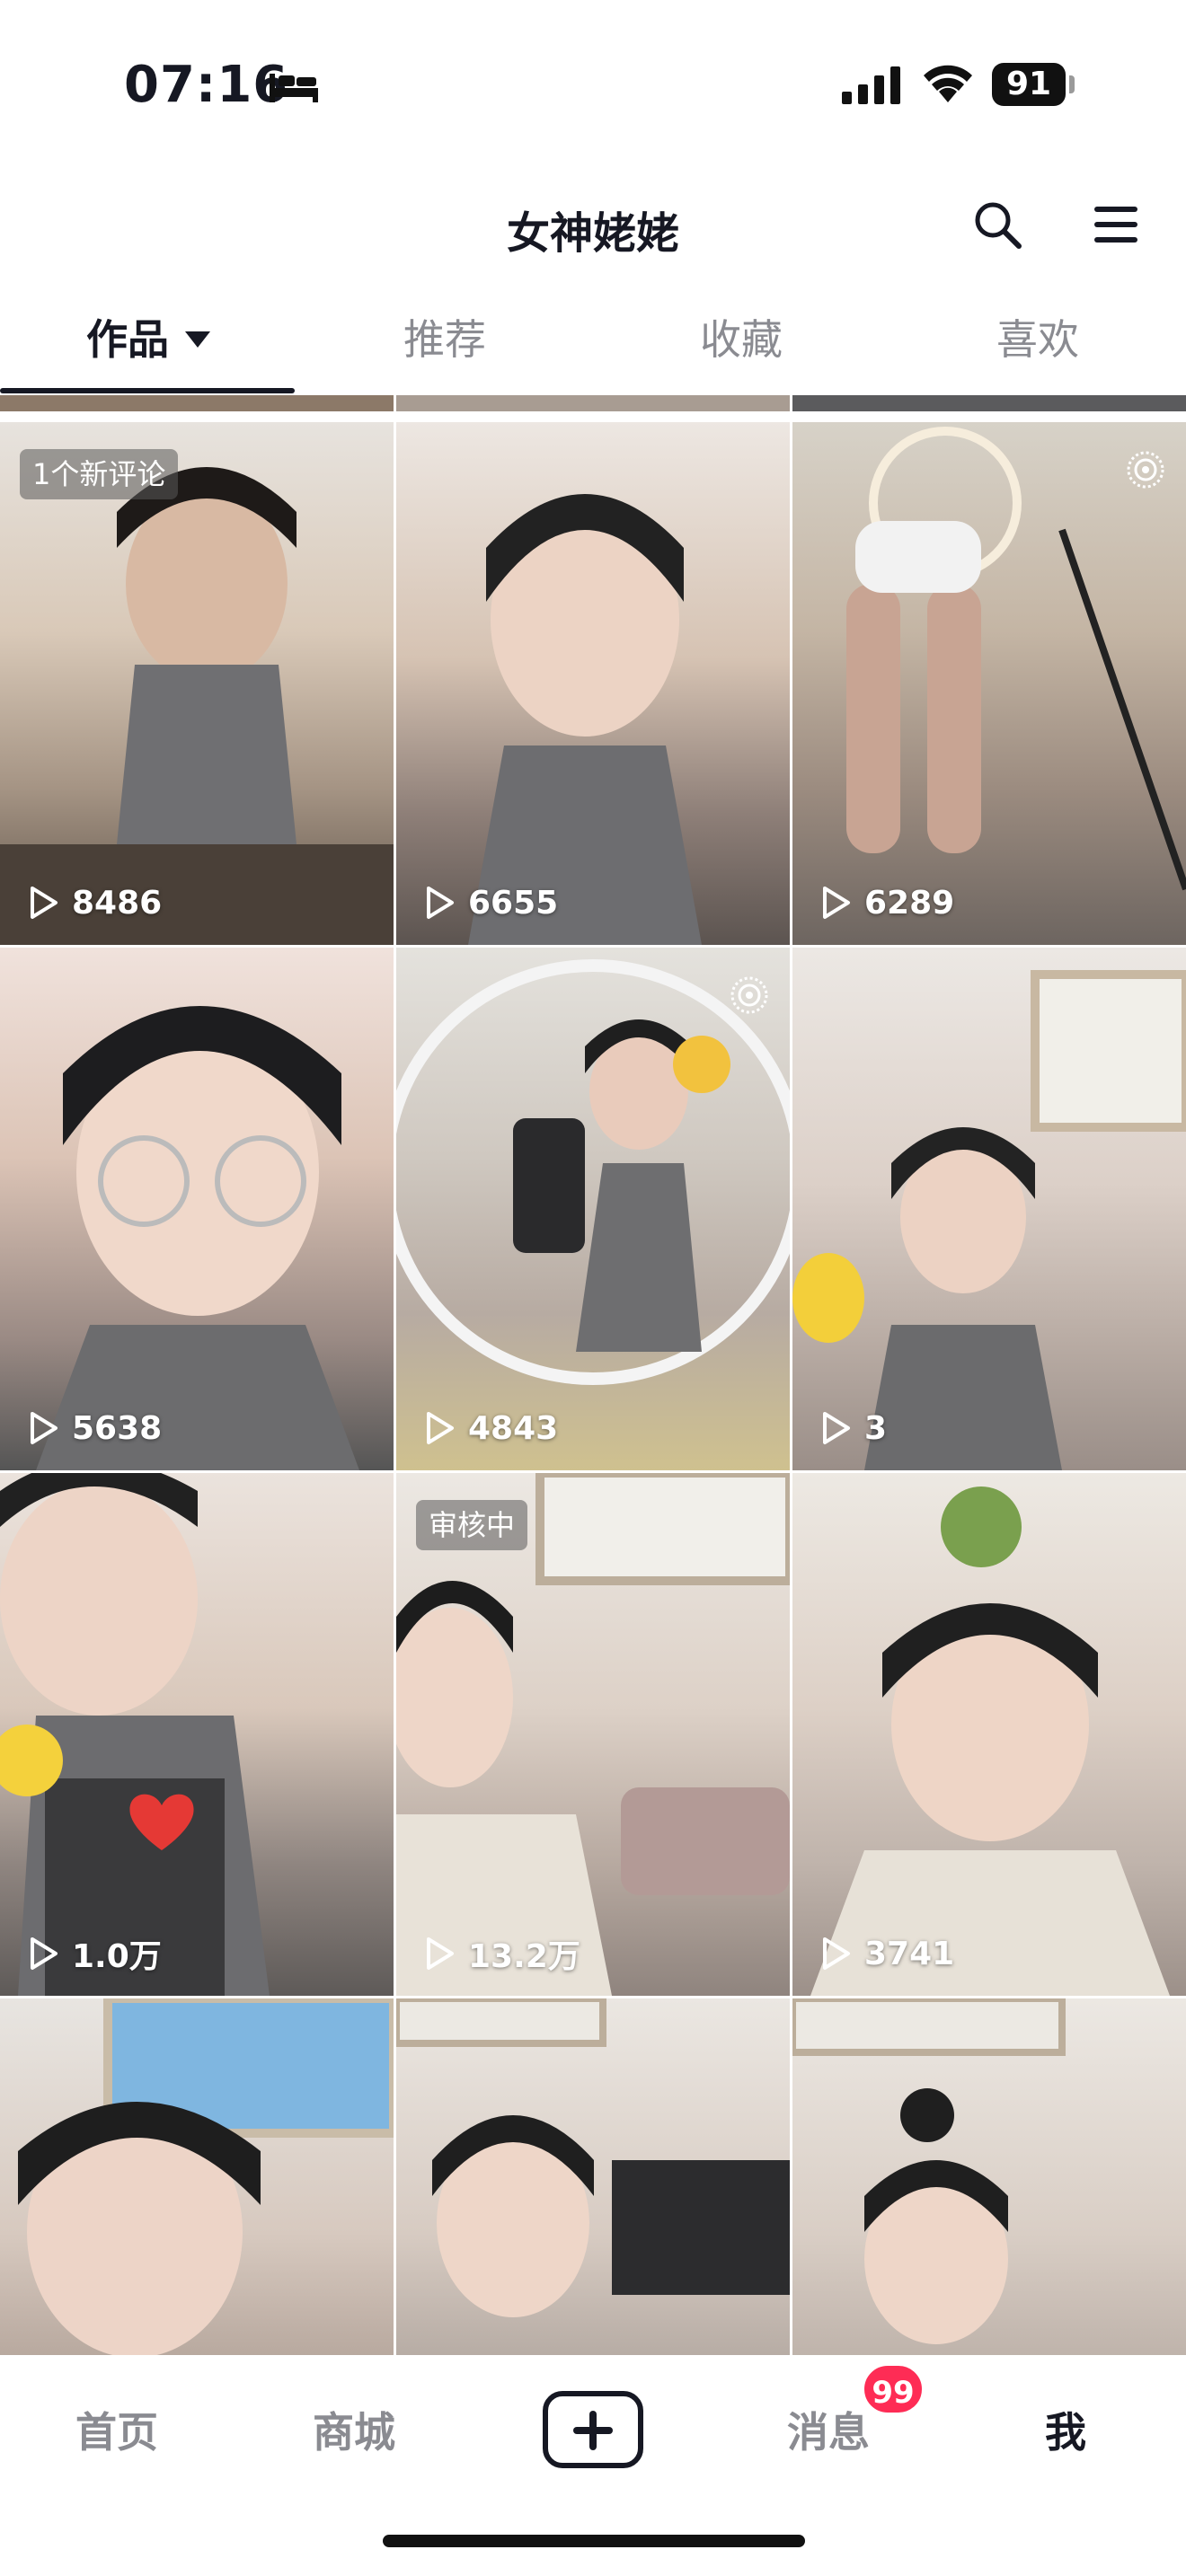 This screenshot has width=1186, height=2576. Describe the element at coordinates (444, 339) in the screenshot. I see `tab-recommended: 推荐` at that location.